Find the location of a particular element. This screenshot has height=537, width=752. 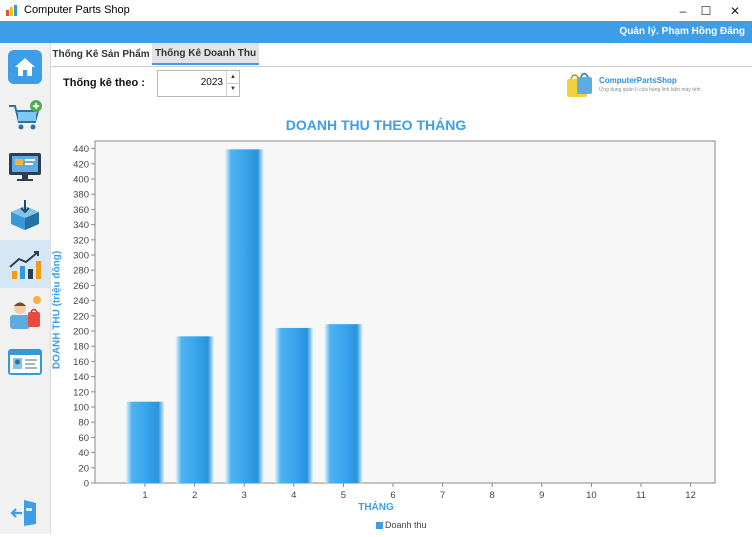

chart-legend: Doanh thu is located at coordinates (401, 525).